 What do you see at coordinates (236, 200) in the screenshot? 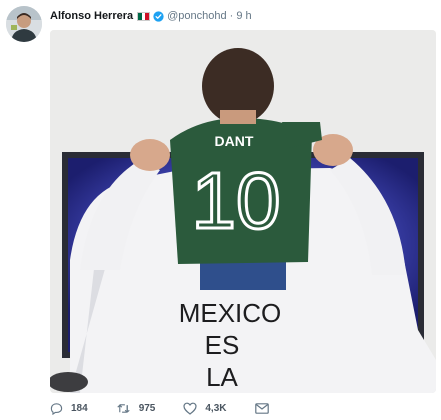
I see `child-jersey-number: 10` at bounding box center [236, 200].